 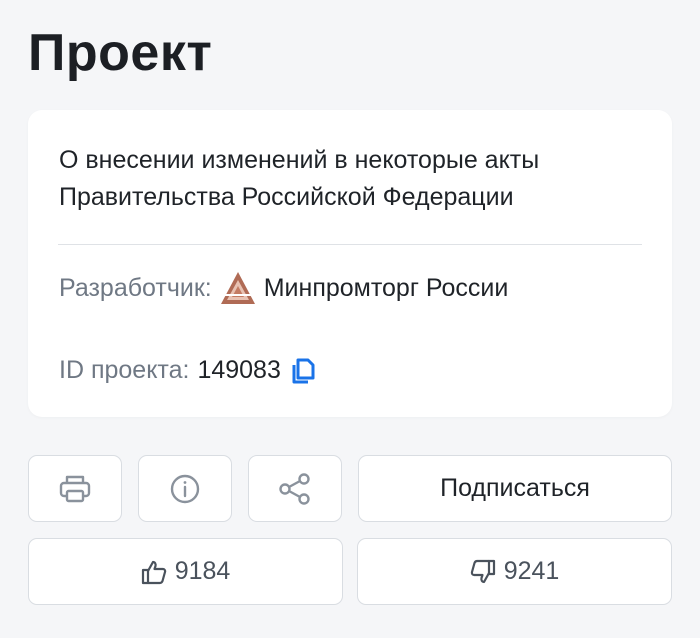 I want to click on share-icon, so click(x=295, y=489).